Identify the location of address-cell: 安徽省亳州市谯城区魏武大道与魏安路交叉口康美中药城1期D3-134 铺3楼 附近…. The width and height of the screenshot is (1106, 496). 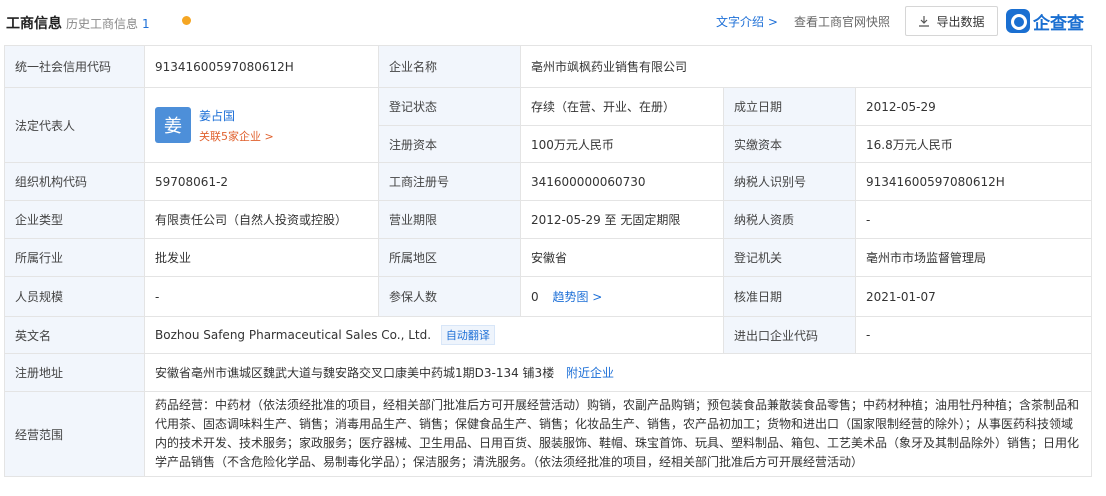
(618, 372).